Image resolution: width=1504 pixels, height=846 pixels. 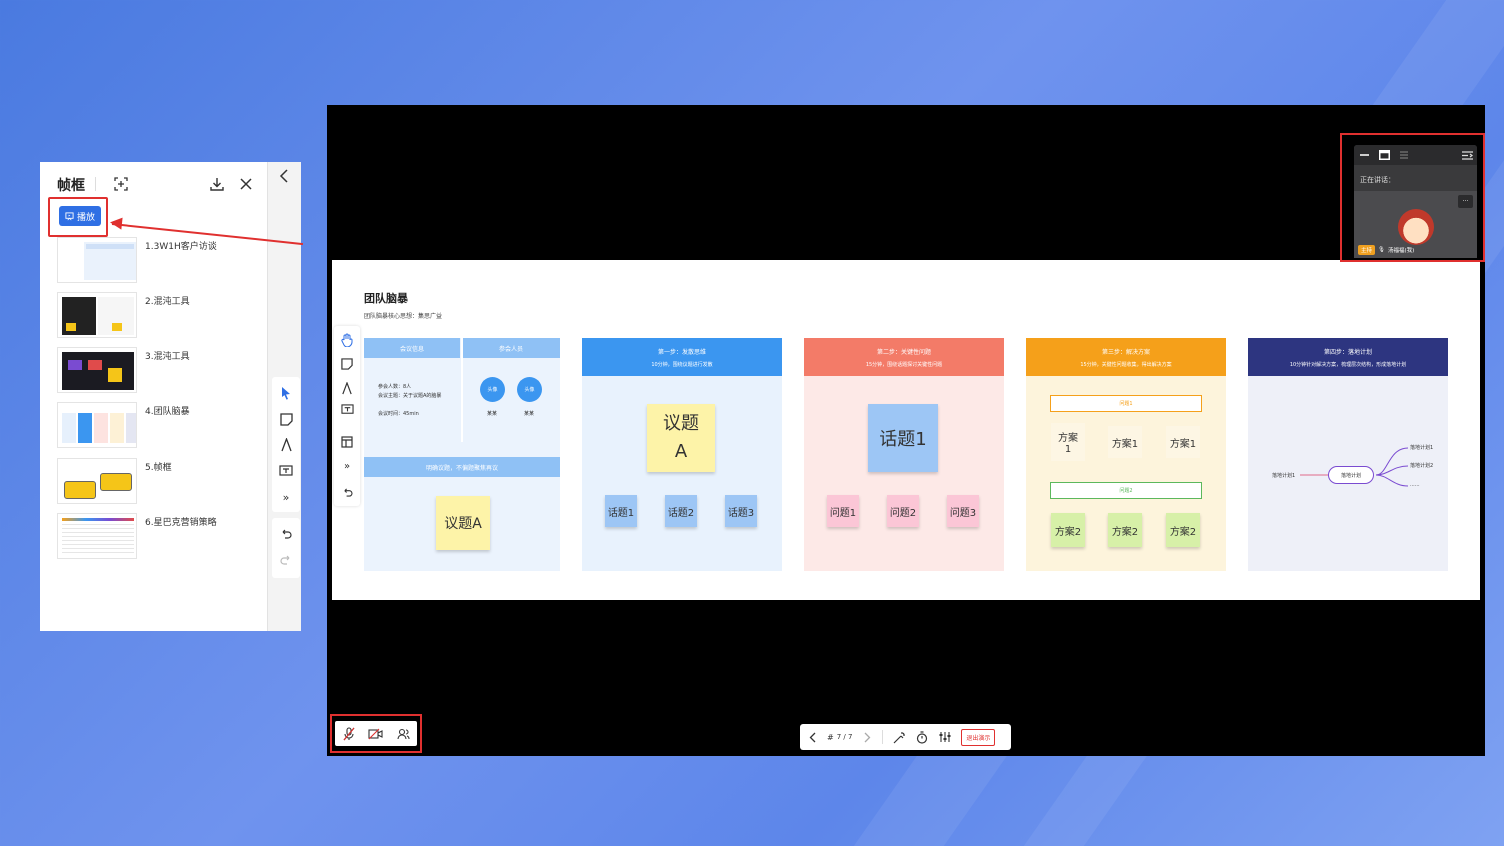 I want to click on sticky-note: 问题3, so click(x=963, y=511).